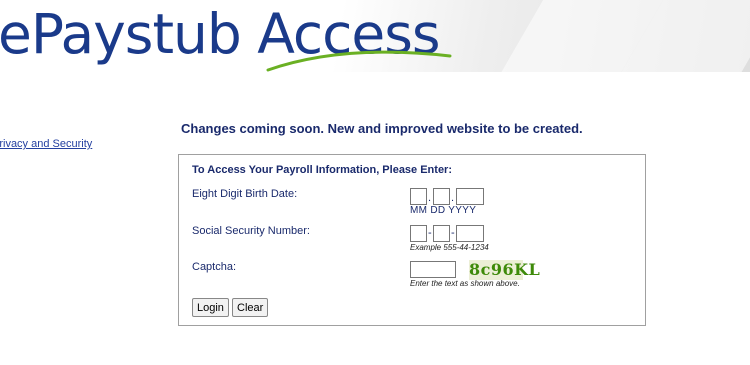 The width and height of the screenshot is (750, 365). Describe the element at coordinates (214, 267) in the screenshot. I see `captcha-label: Captcha:` at that location.